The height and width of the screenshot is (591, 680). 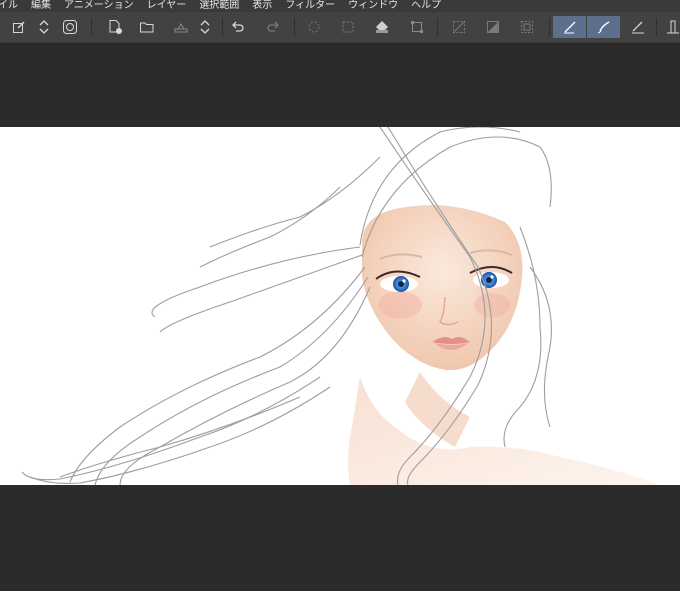 I want to click on layer-button, so click(x=493, y=27).